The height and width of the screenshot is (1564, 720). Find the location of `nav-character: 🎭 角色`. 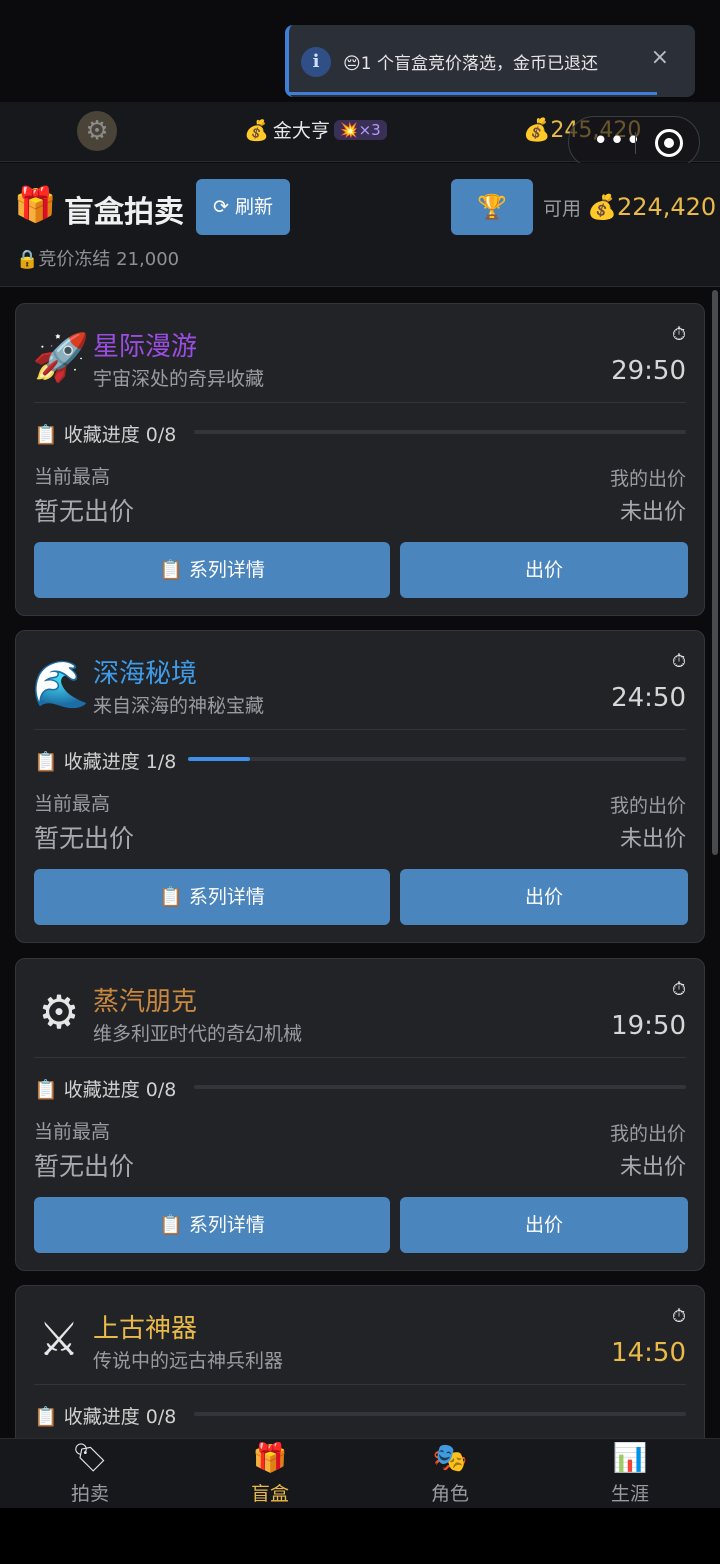

nav-character: 🎭 角色 is located at coordinates (450, 1474).